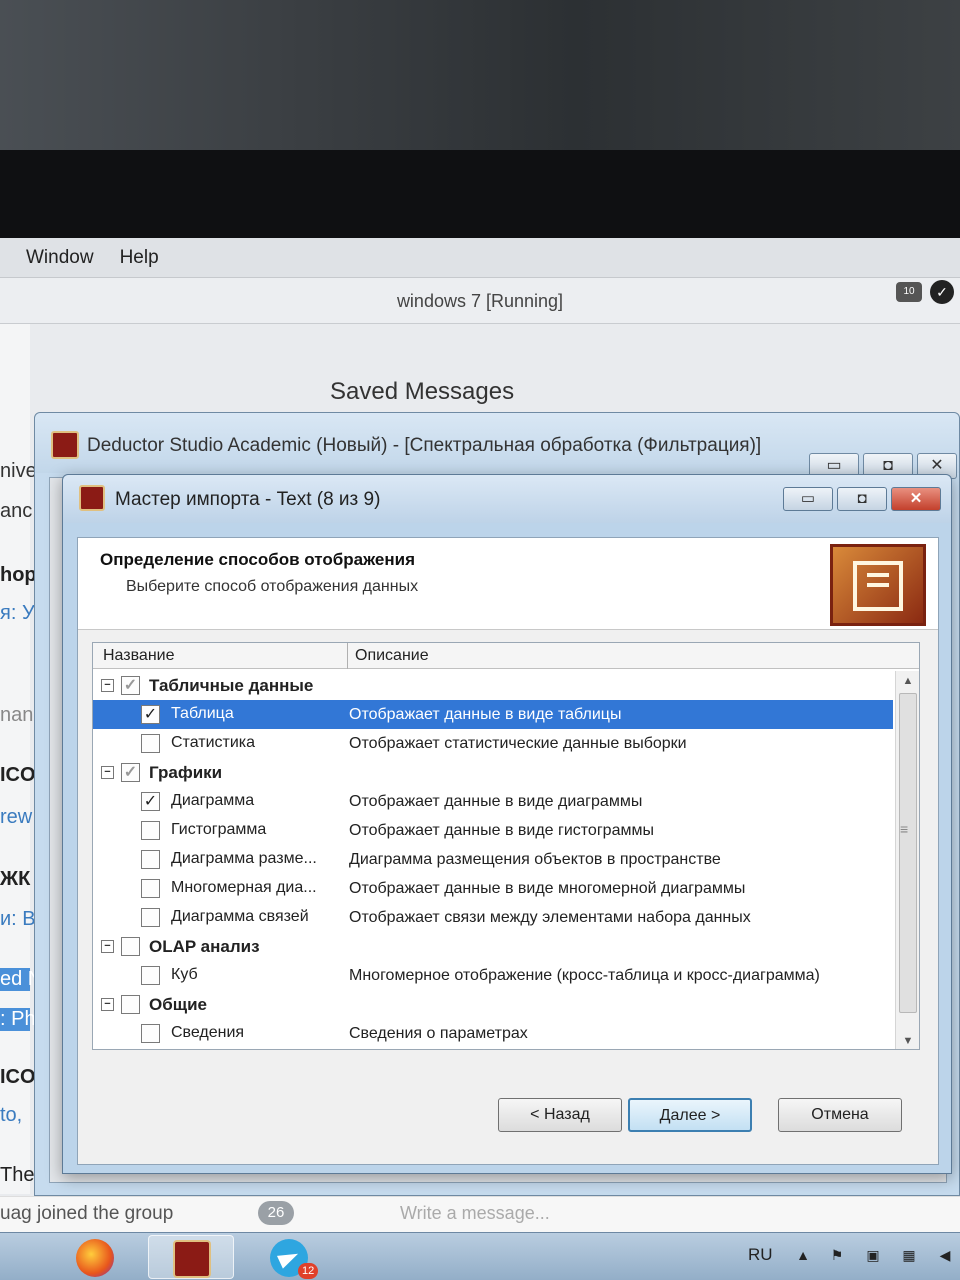 The image size is (960, 1280). Describe the element at coordinates (272, 586) in the screenshot. I see `step-subtitle: Выберите способ отображения данных` at that location.